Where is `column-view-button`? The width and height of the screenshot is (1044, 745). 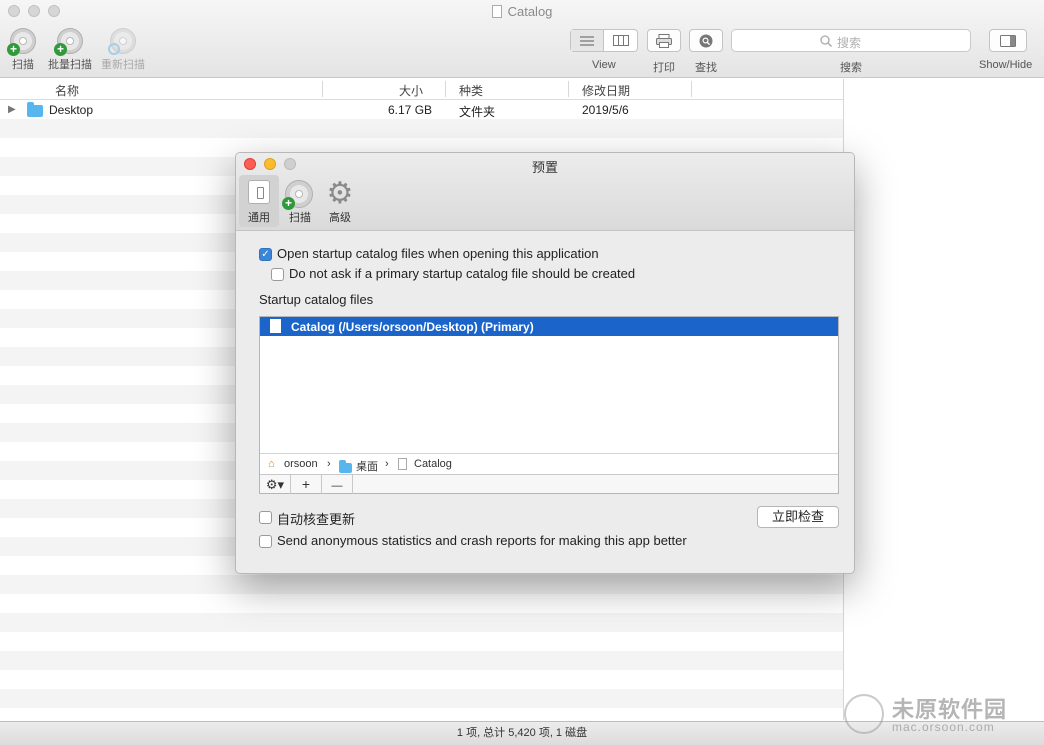 column-view-button is located at coordinates (620, 40).